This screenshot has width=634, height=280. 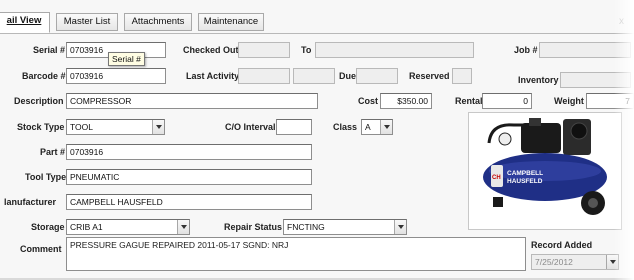 I want to click on reserved-field, so click(x=462, y=76).